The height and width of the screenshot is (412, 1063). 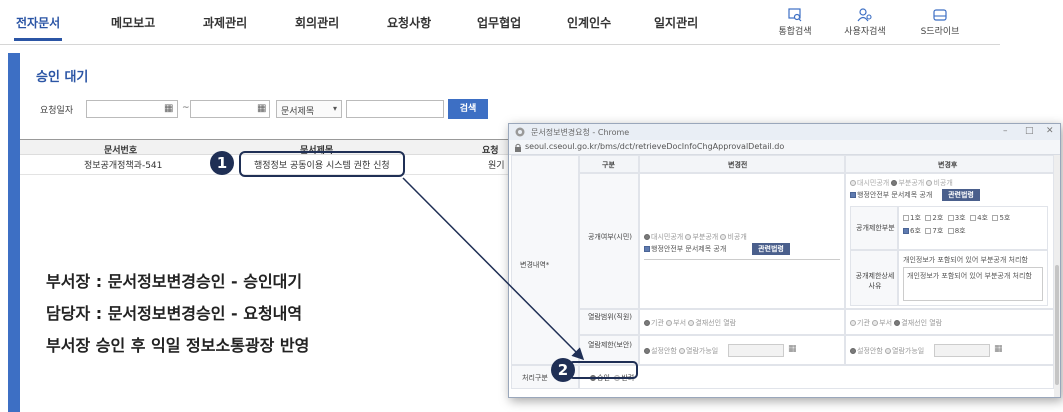 I want to click on user-search-icon, so click(x=864, y=15).